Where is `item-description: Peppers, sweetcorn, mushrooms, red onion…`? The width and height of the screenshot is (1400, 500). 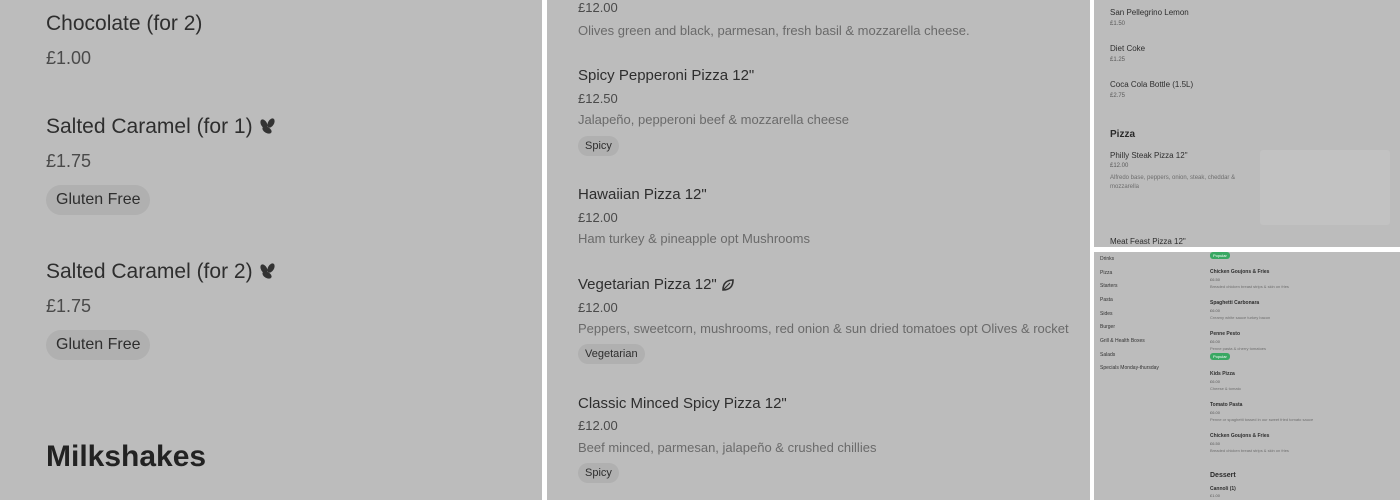
item-description: Peppers, sweetcorn, mushrooms, red onion… is located at coordinates (823, 328).